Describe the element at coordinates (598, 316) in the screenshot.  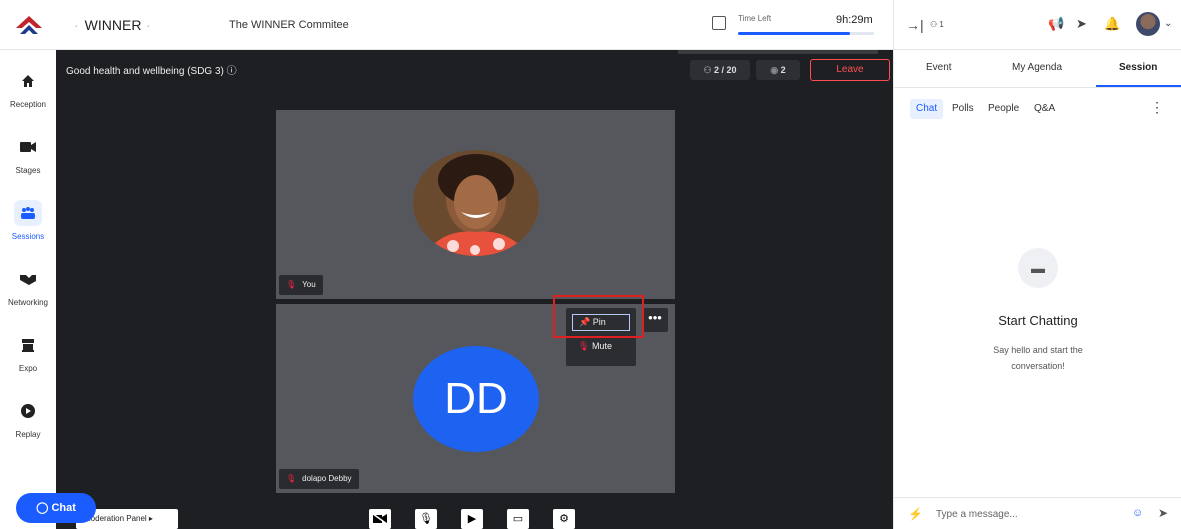
I see `annotation-highlight-box` at that location.